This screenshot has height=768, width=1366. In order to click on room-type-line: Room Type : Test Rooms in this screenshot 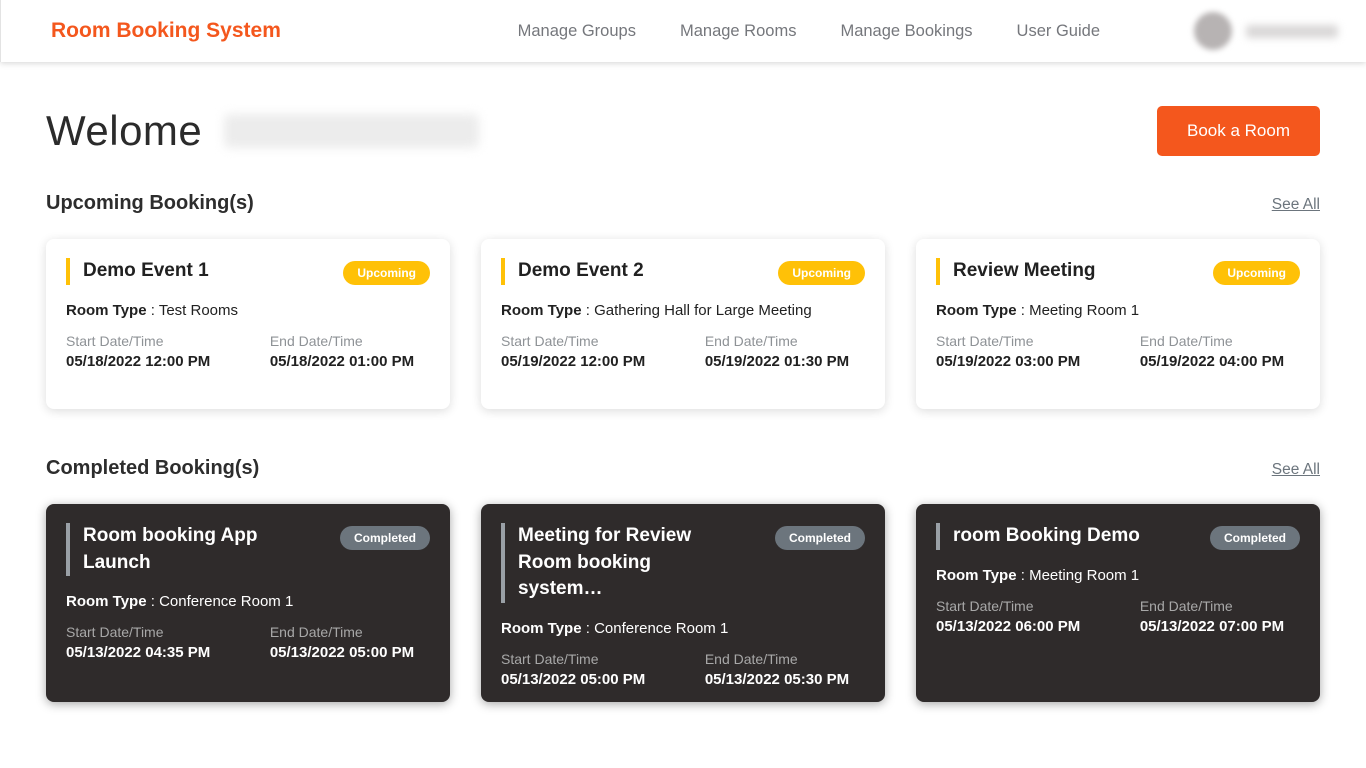, I will do `click(248, 310)`.